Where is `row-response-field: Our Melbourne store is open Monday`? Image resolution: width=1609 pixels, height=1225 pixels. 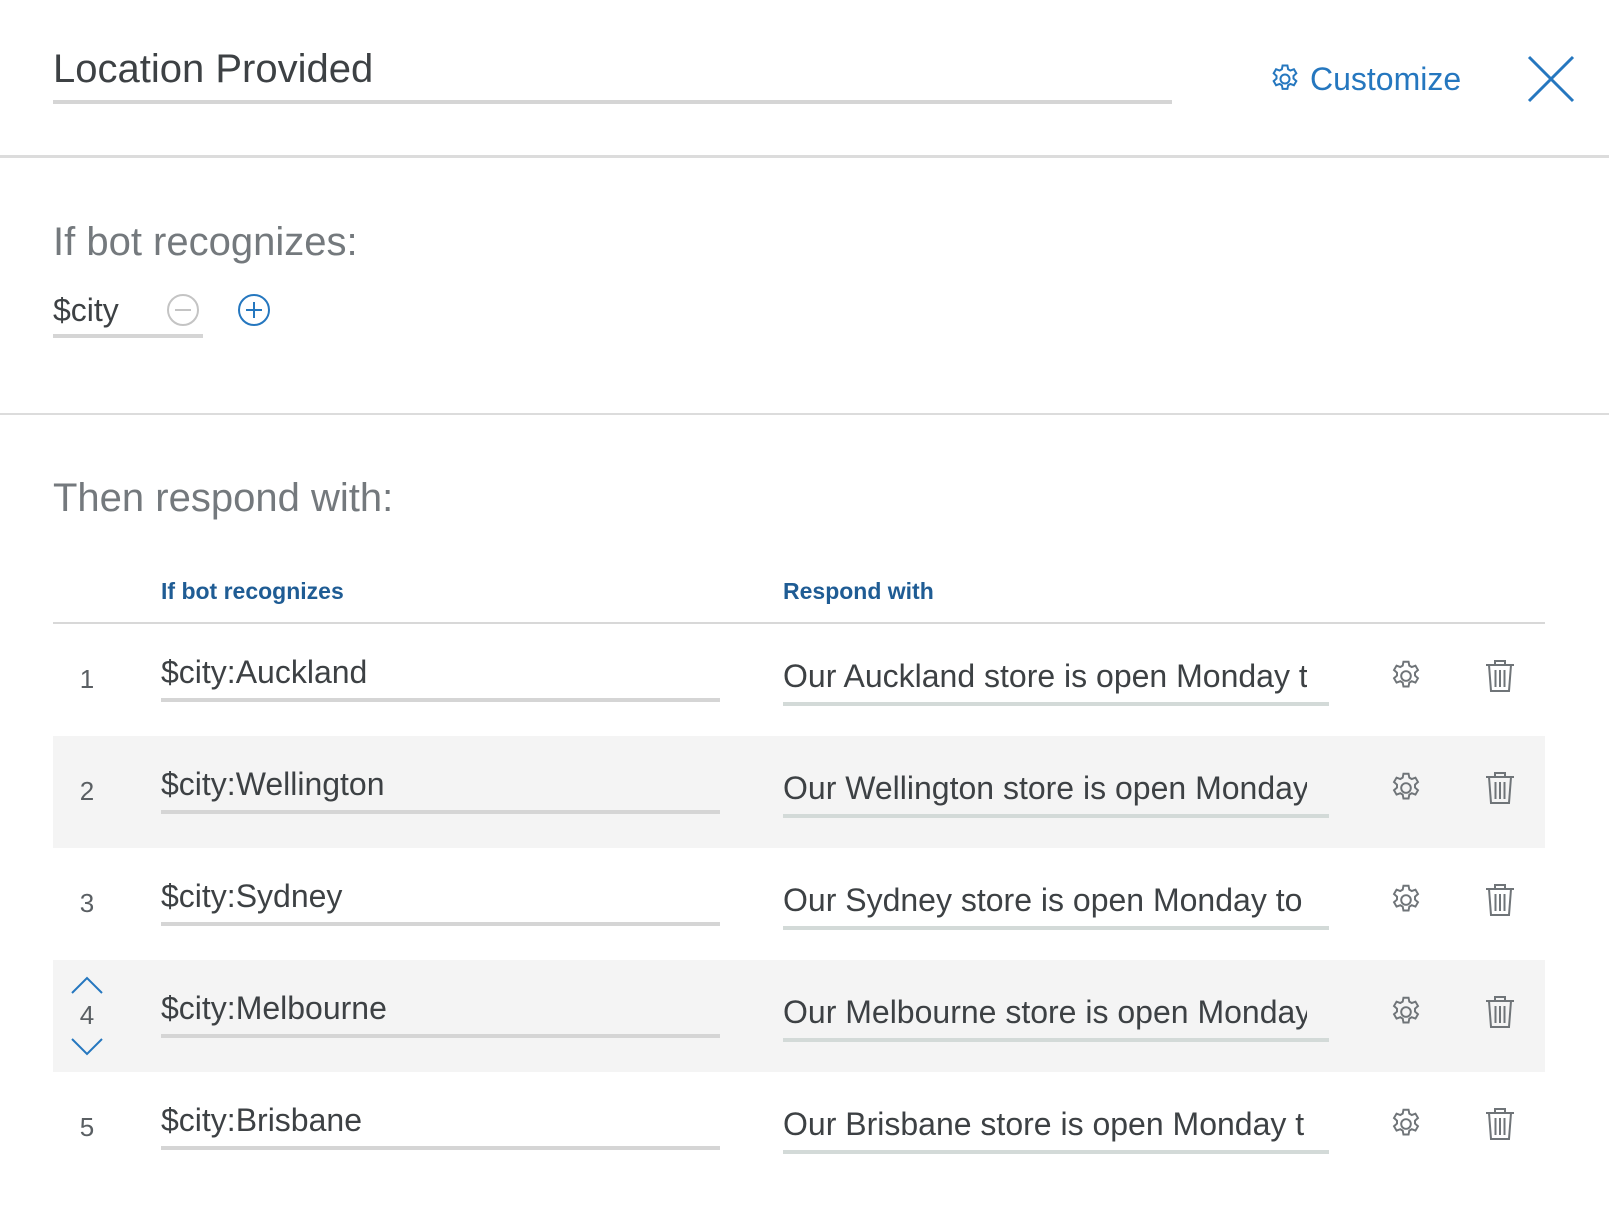
row-response-field: Our Melbourne store is open Monday is located at coordinates (1056, 1018).